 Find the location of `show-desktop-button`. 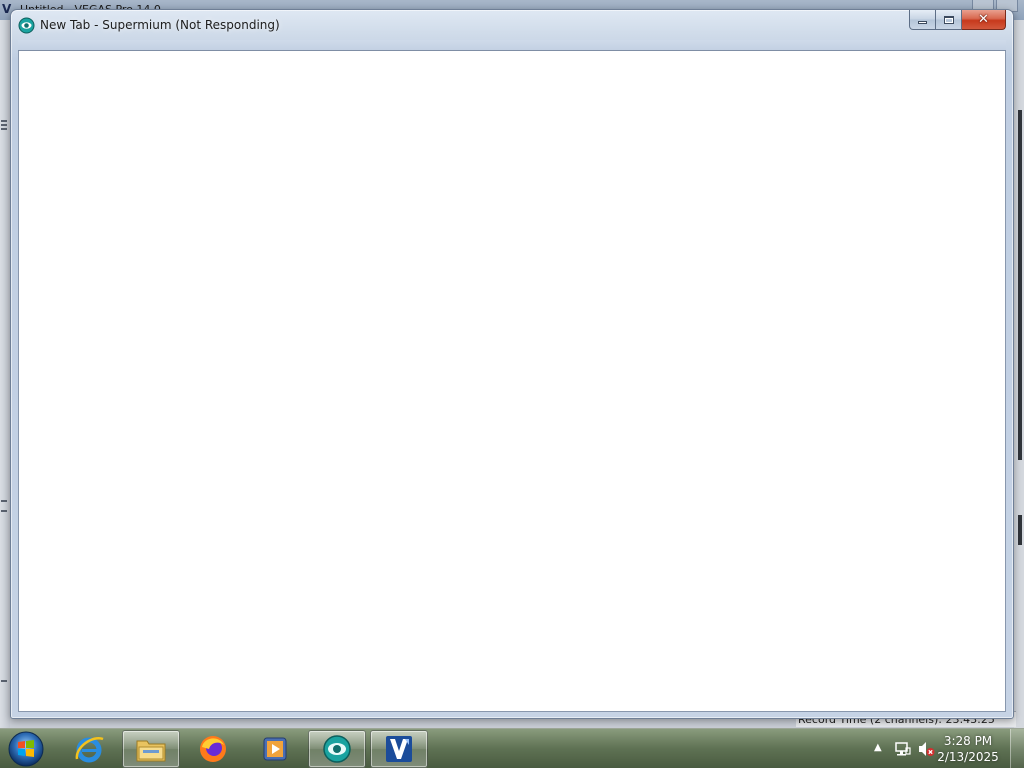

show-desktop-button is located at coordinates (1017, 748).